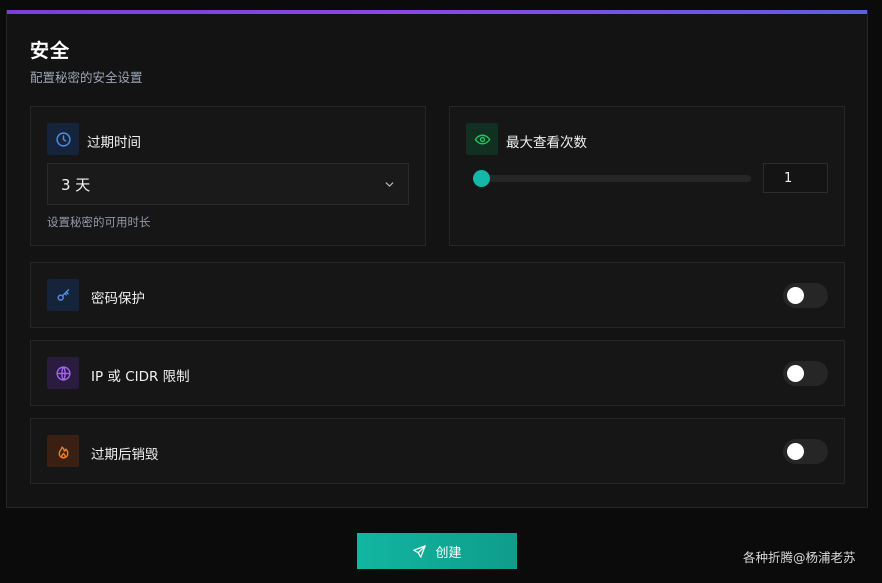 Image resolution: width=882 pixels, height=583 pixels. Describe the element at coordinates (76, 184) in the screenshot. I see `expiry-selected-value: 3 天` at that location.